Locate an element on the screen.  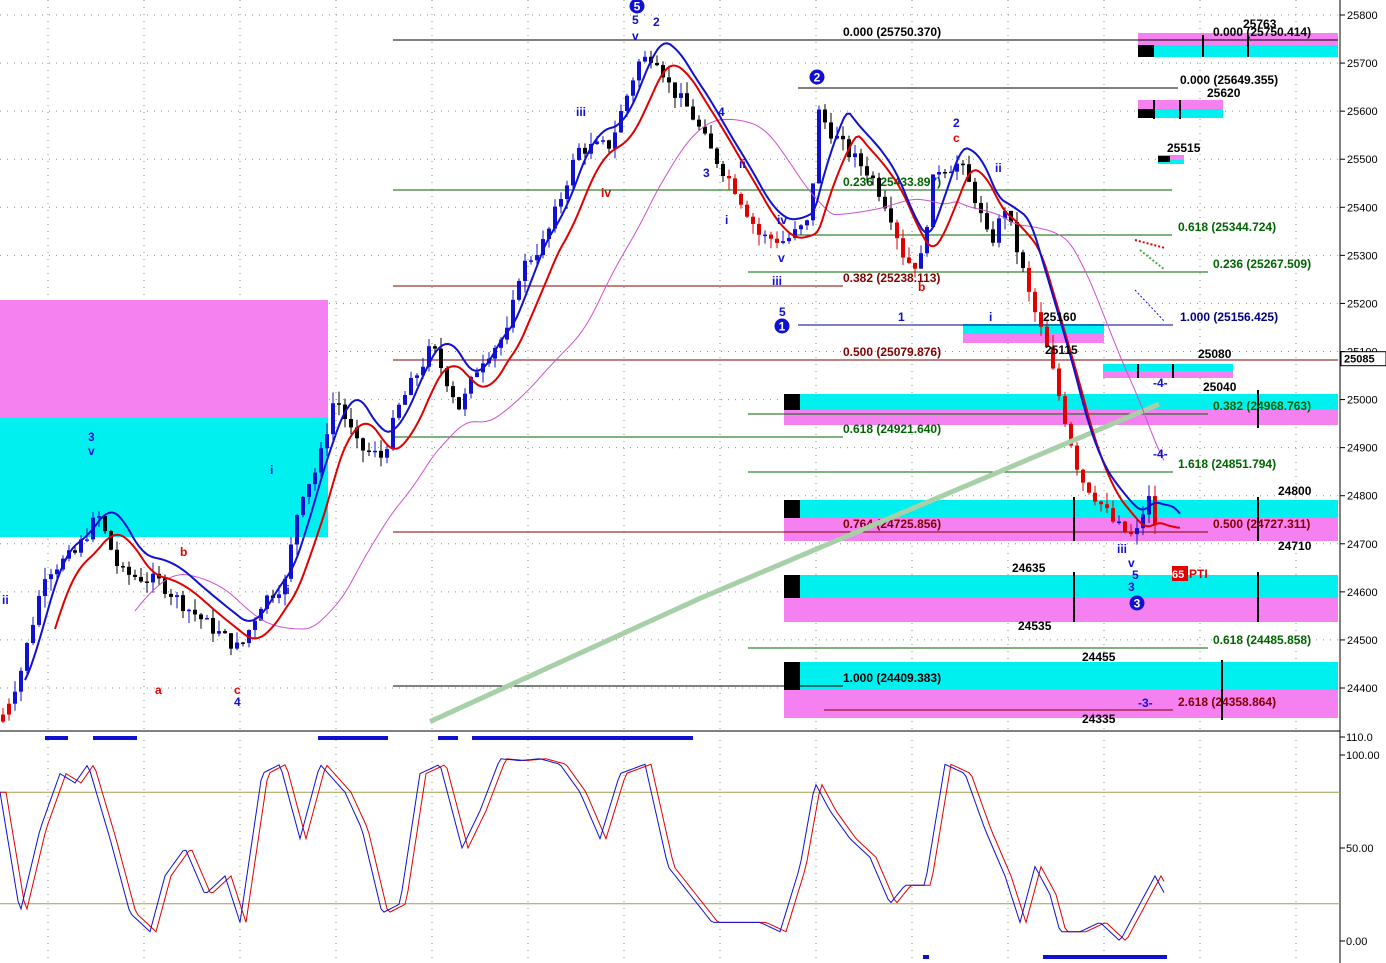
wave-label: iii is located at coordinates (1122, 549).